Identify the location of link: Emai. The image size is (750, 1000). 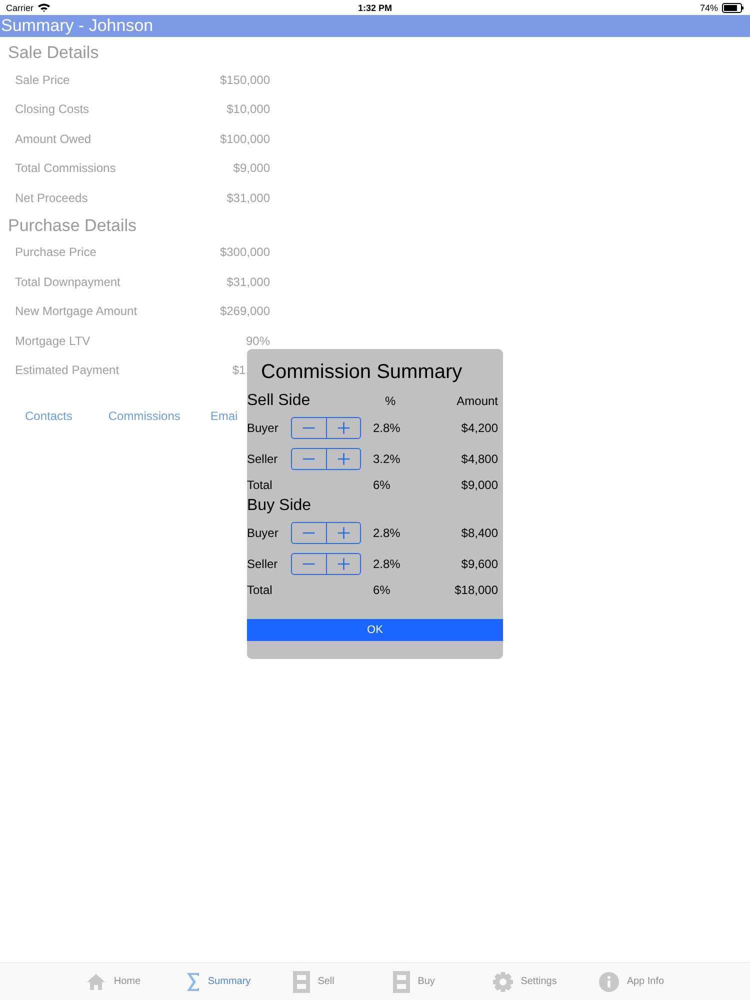
(224, 416).